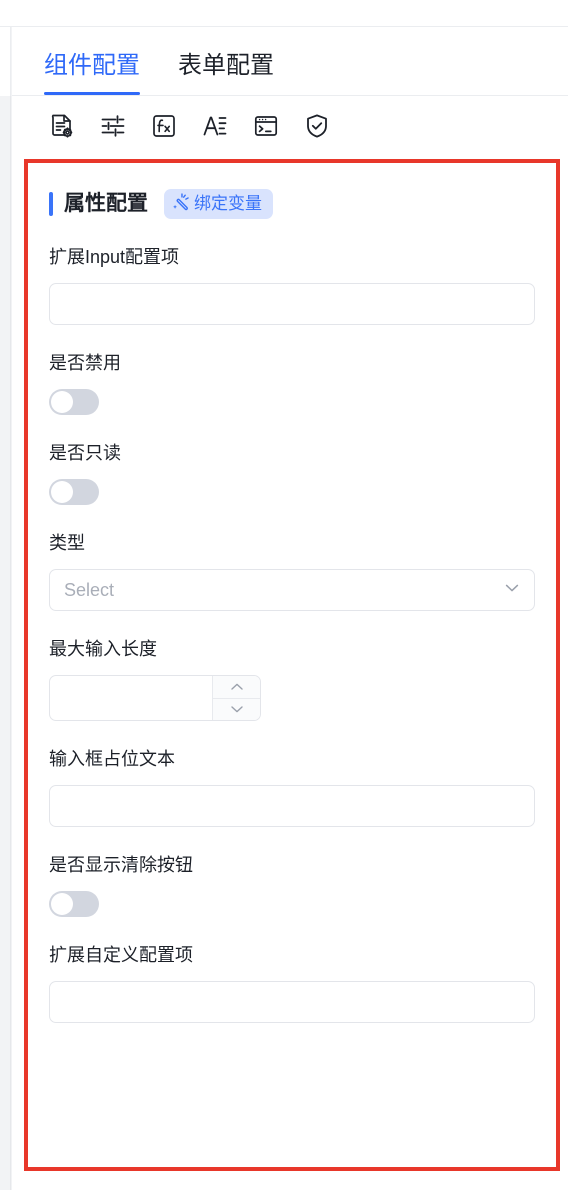  Describe the element at coordinates (103, 649) in the screenshot. I see `field-label-max-length: 最大输入长度` at that location.